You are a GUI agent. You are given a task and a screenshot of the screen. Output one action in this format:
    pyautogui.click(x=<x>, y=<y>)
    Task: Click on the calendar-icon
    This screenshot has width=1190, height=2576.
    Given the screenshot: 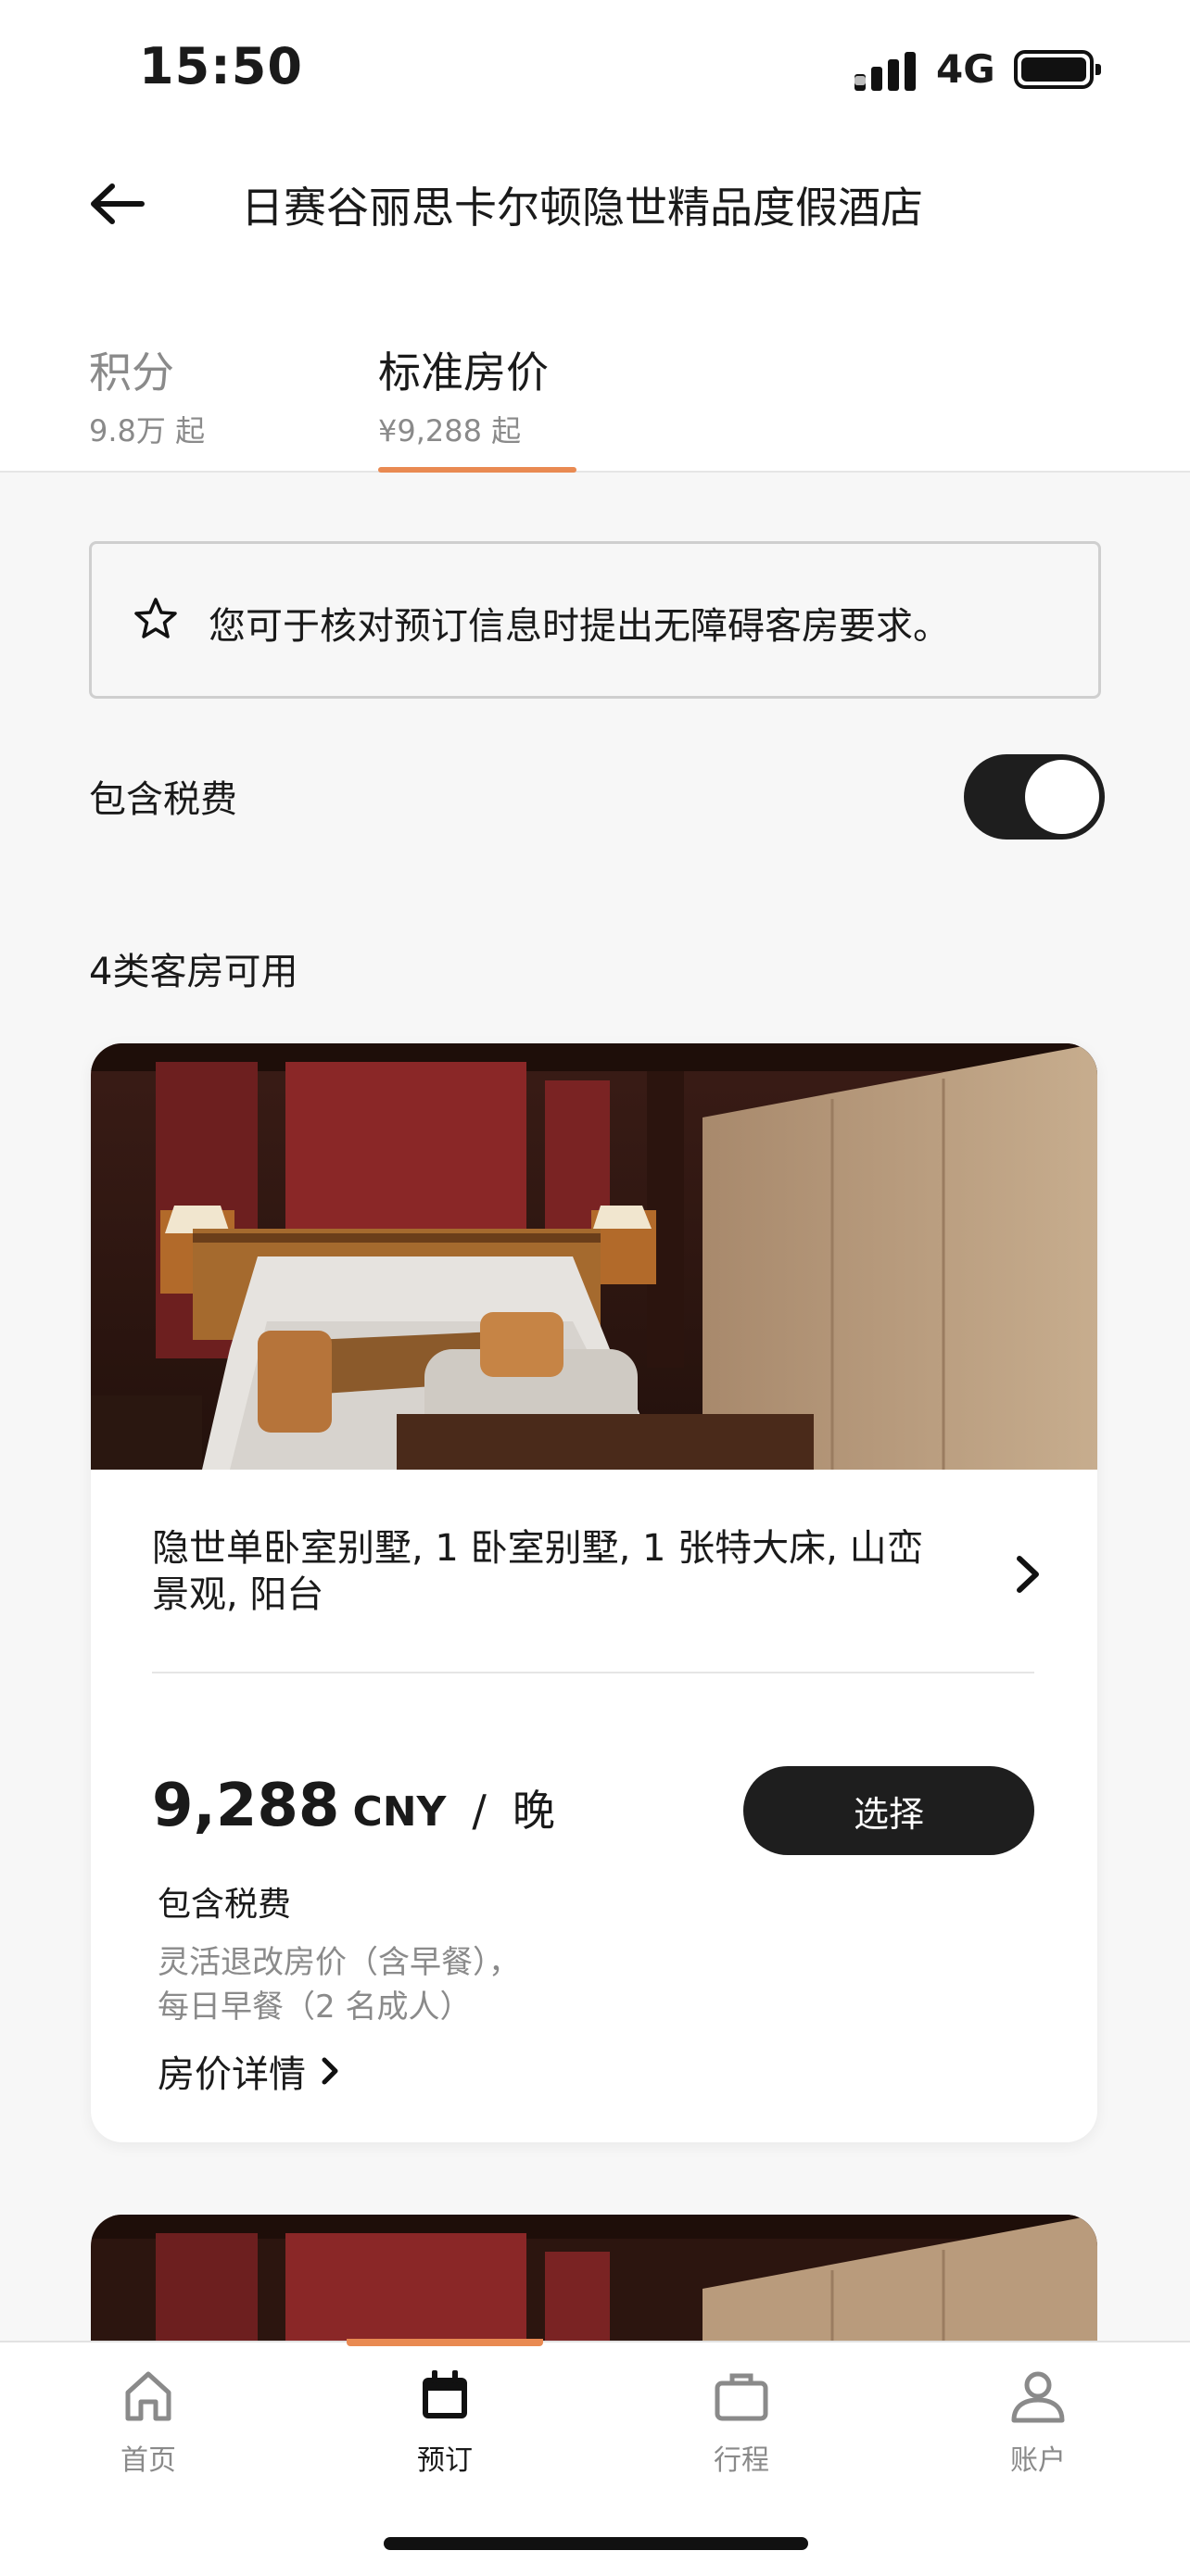 What is the action you would take?
    pyautogui.click(x=445, y=2394)
    